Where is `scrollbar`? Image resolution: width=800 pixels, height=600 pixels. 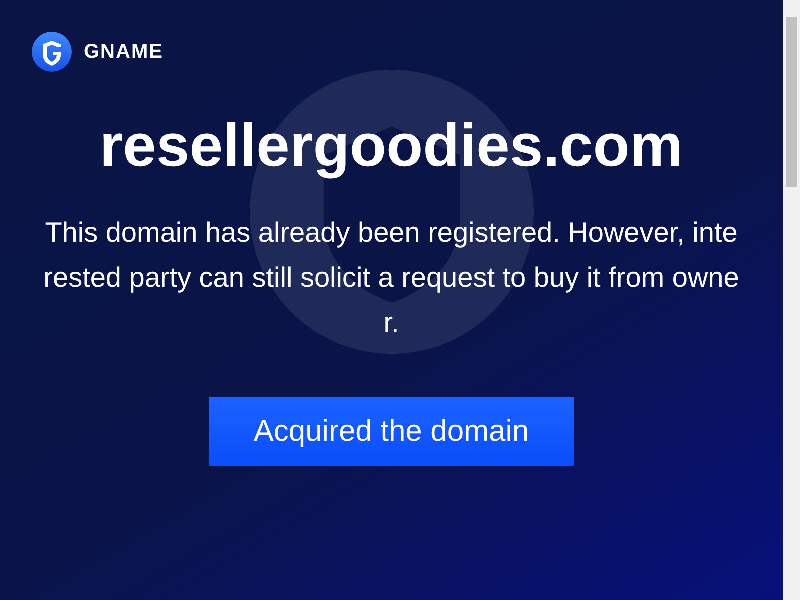
scrollbar is located at coordinates (791, 300).